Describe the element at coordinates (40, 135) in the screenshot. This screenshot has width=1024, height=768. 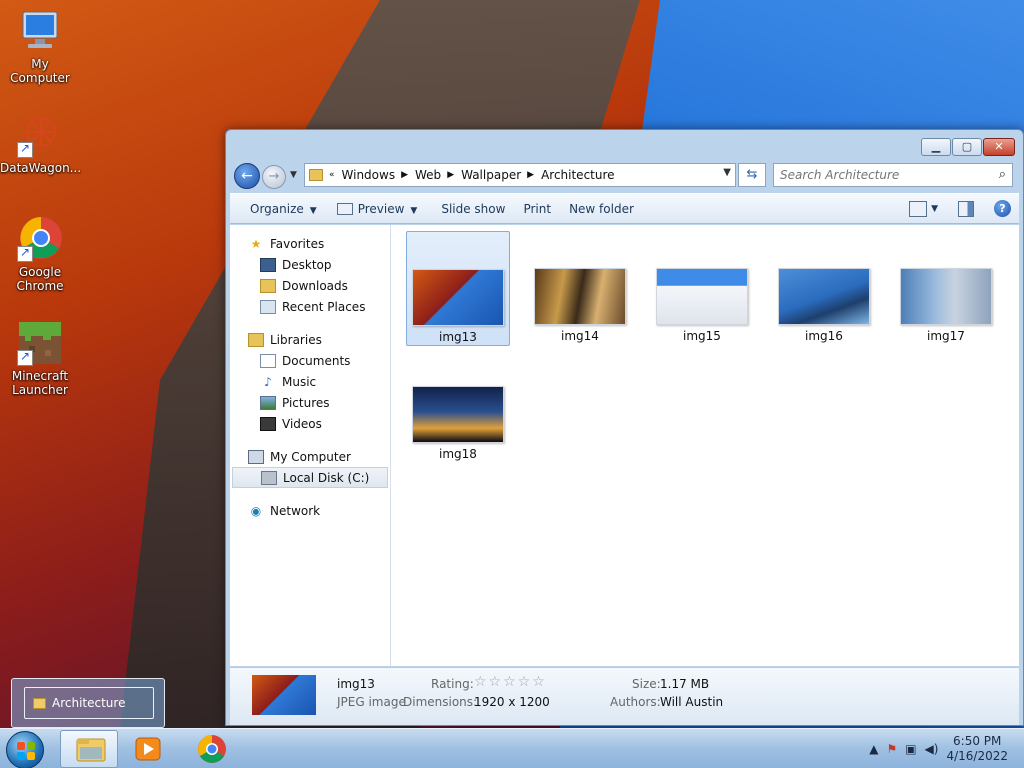
I see `datawagon-icon` at that location.